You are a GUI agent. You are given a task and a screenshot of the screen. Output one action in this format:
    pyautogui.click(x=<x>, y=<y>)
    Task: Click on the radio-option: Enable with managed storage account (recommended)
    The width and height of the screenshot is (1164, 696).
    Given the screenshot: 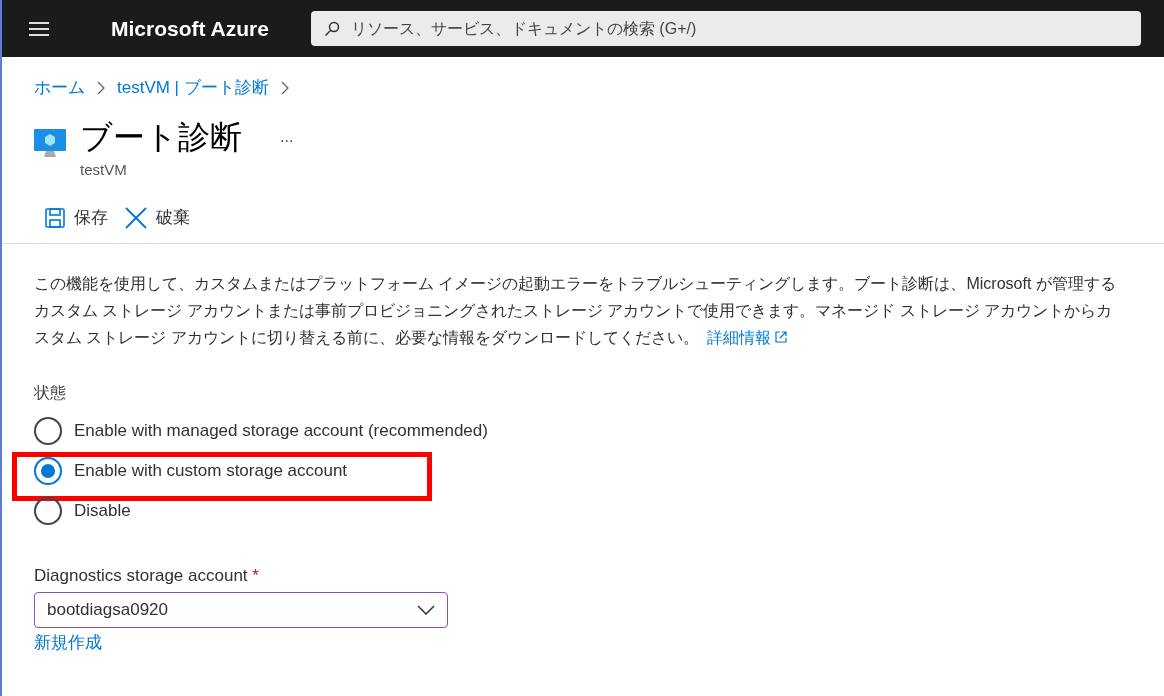 What is the action you would take?
    pyautogui.click(x=261, y=430)
    